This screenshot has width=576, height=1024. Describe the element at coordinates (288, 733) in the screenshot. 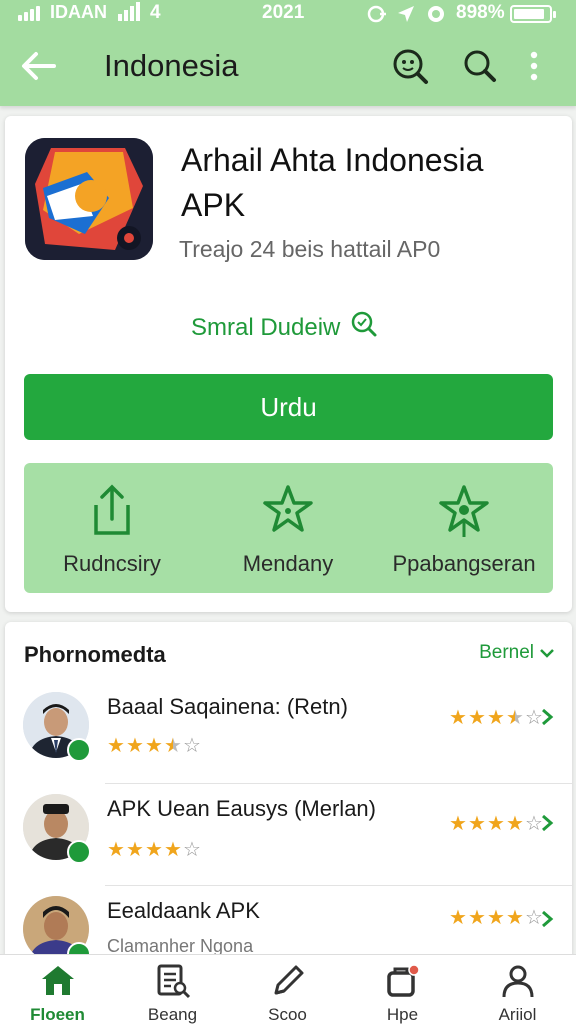

I see `review-row: Baaal Saqainena: (Retn) ★ ★ ★ ★ ☆ ★ ★ ★ ★ ☆` at that location.